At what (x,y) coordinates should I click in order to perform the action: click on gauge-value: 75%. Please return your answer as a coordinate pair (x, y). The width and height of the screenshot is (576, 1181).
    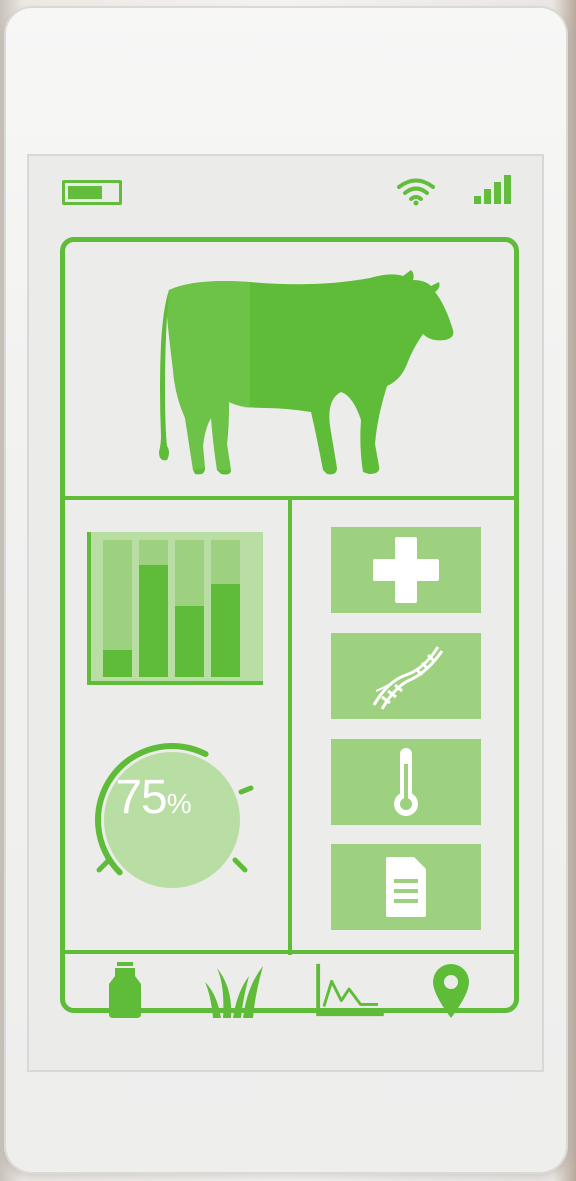
    Looking at the image, I should click on (153, 797).